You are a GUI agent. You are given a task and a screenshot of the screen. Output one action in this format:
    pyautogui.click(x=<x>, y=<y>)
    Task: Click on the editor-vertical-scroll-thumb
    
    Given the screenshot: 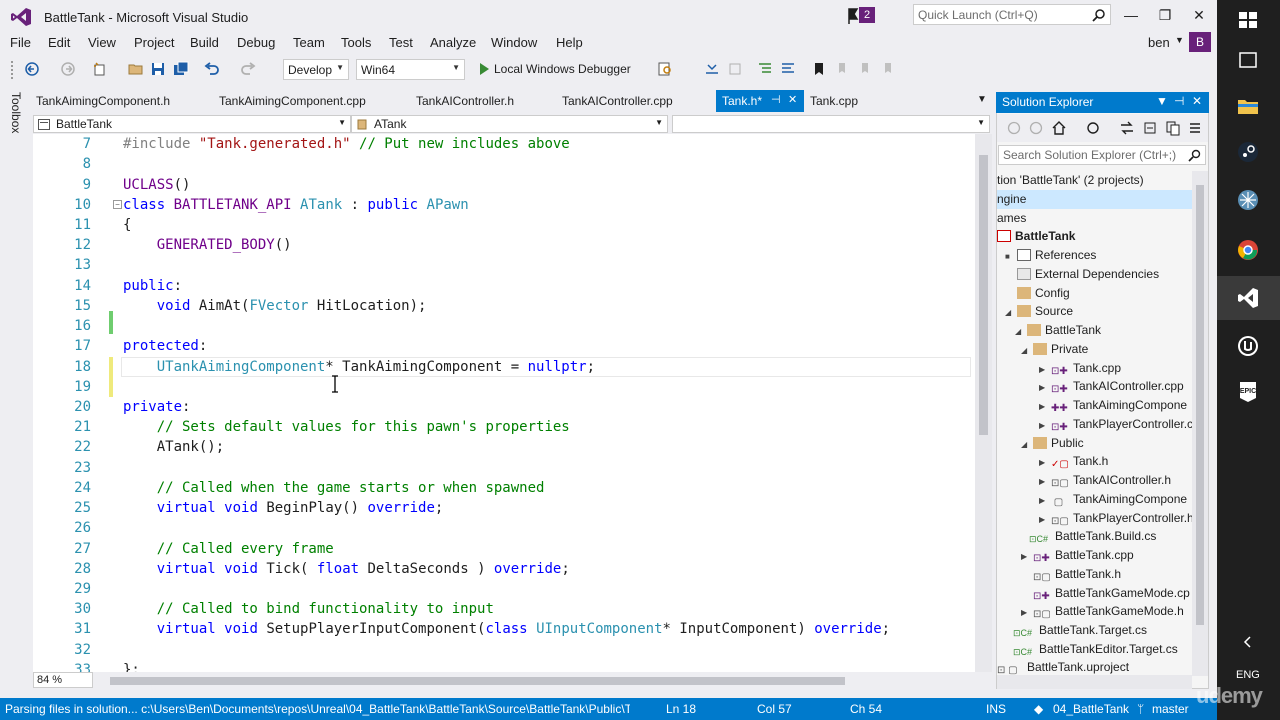 What is the action you would take?
    pyautogui.click(x=983, y=295)
    